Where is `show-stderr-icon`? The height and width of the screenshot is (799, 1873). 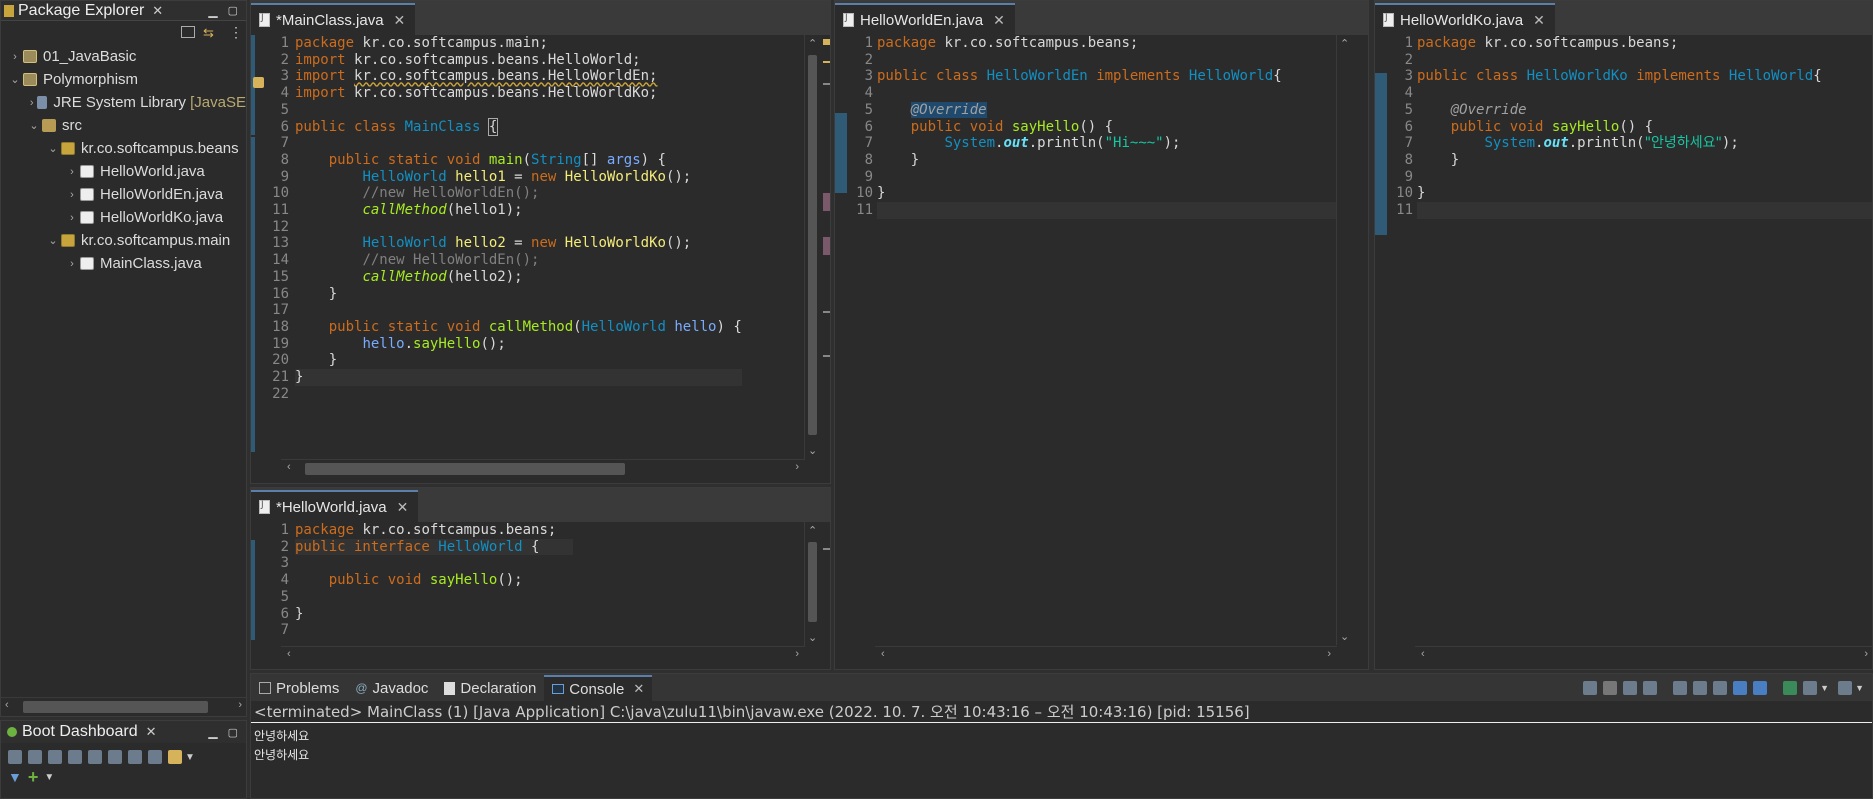 show-stderr-icon is located at coordinates (1760, 688).